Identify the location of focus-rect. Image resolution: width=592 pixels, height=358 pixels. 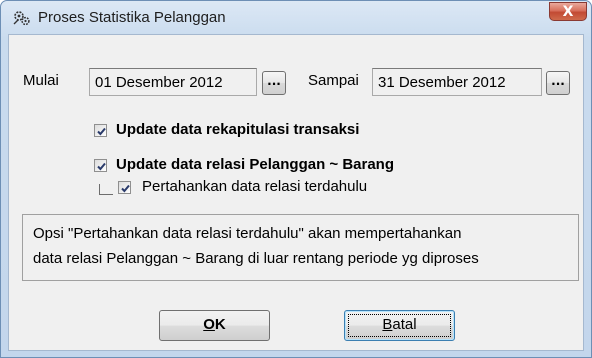
(399, 325).